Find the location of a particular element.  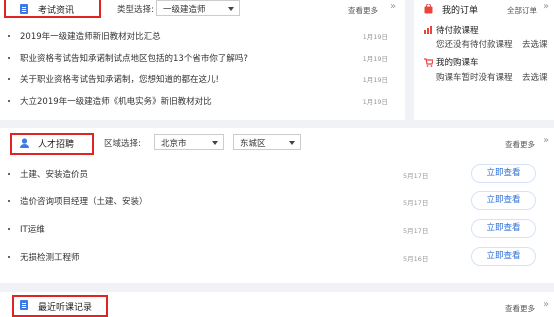

district-value: 东城区 is located at coordinates (253, 144).